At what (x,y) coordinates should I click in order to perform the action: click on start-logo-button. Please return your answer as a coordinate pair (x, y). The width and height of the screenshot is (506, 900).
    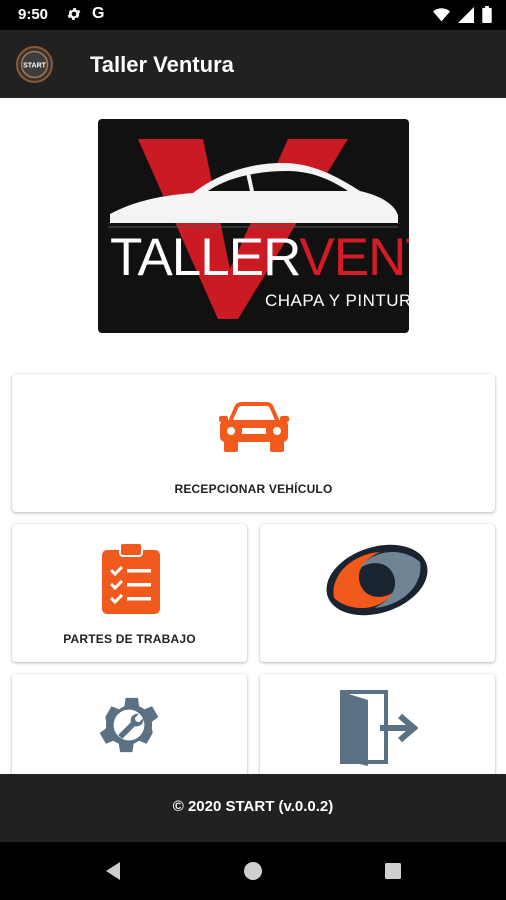
    Looking at the image, I should click on (377, 593).